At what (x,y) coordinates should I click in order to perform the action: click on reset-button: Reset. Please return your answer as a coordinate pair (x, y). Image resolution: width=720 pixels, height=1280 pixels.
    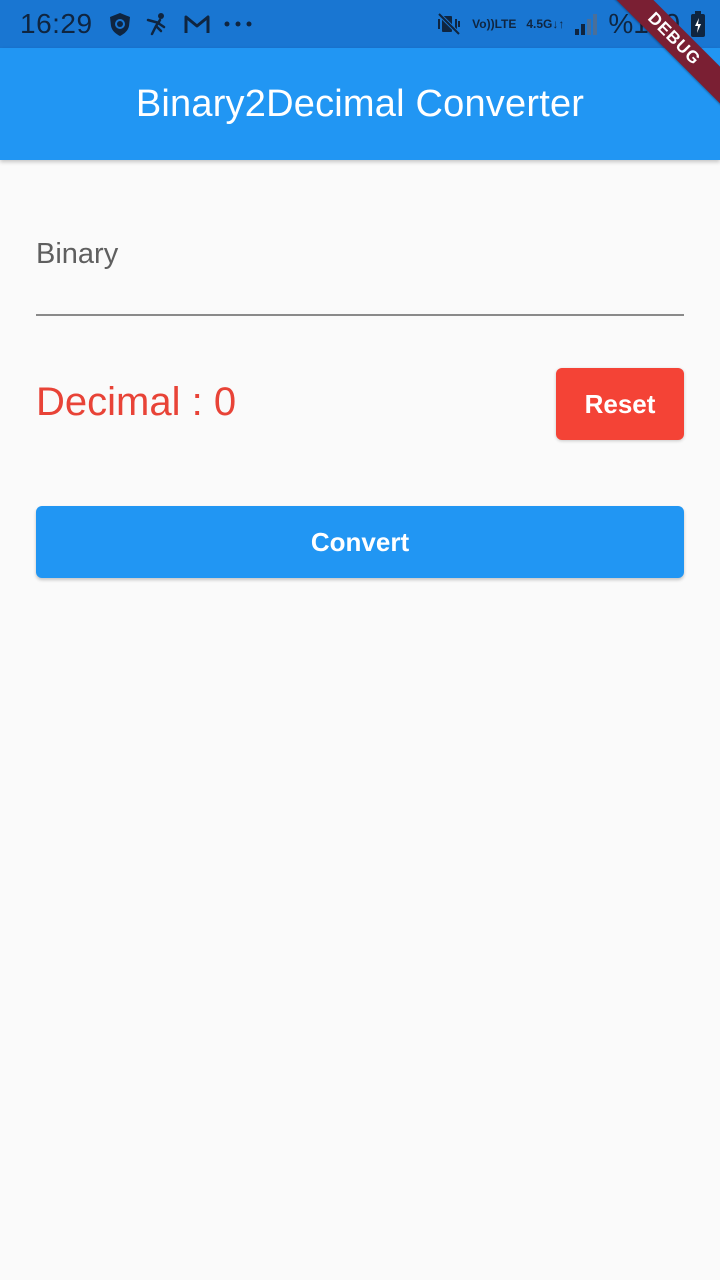
    Looking at the image, I should click on (620, 404).